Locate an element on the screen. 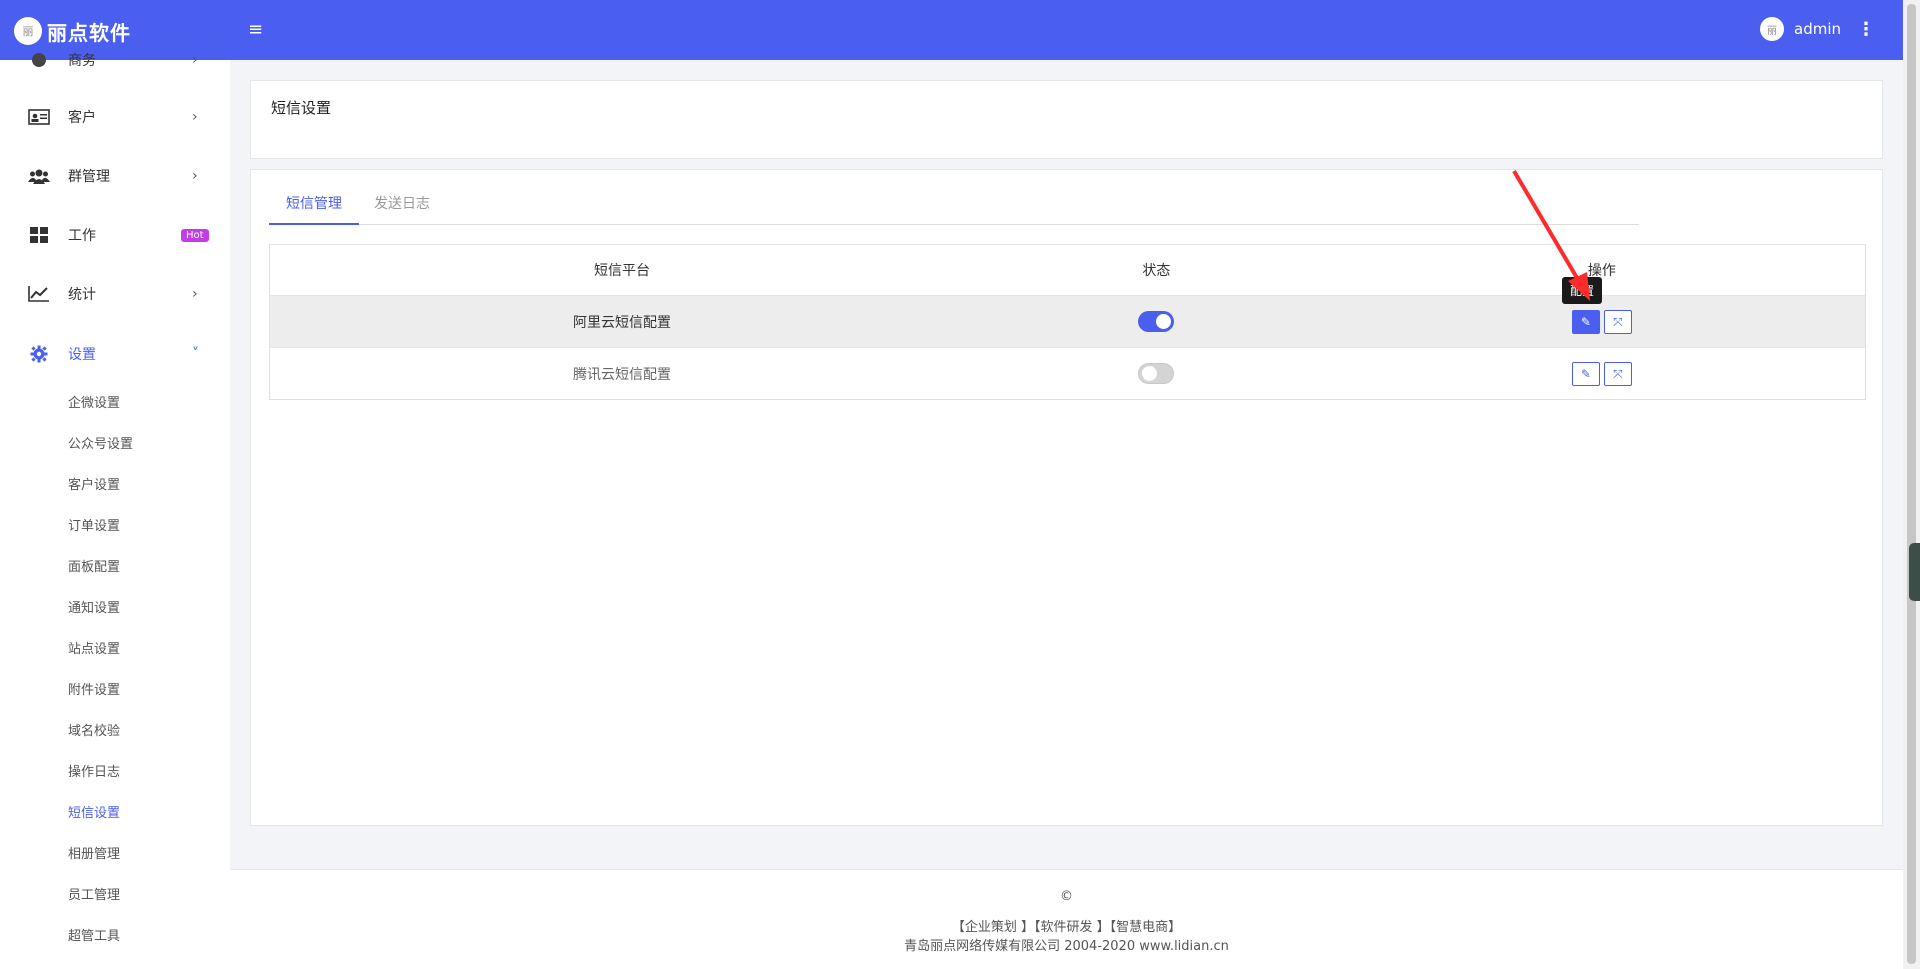 The width and height of the screenshot is (1920, 969). platform-cell: 腾讯云短信配置 is located at coordinates (622, 373).